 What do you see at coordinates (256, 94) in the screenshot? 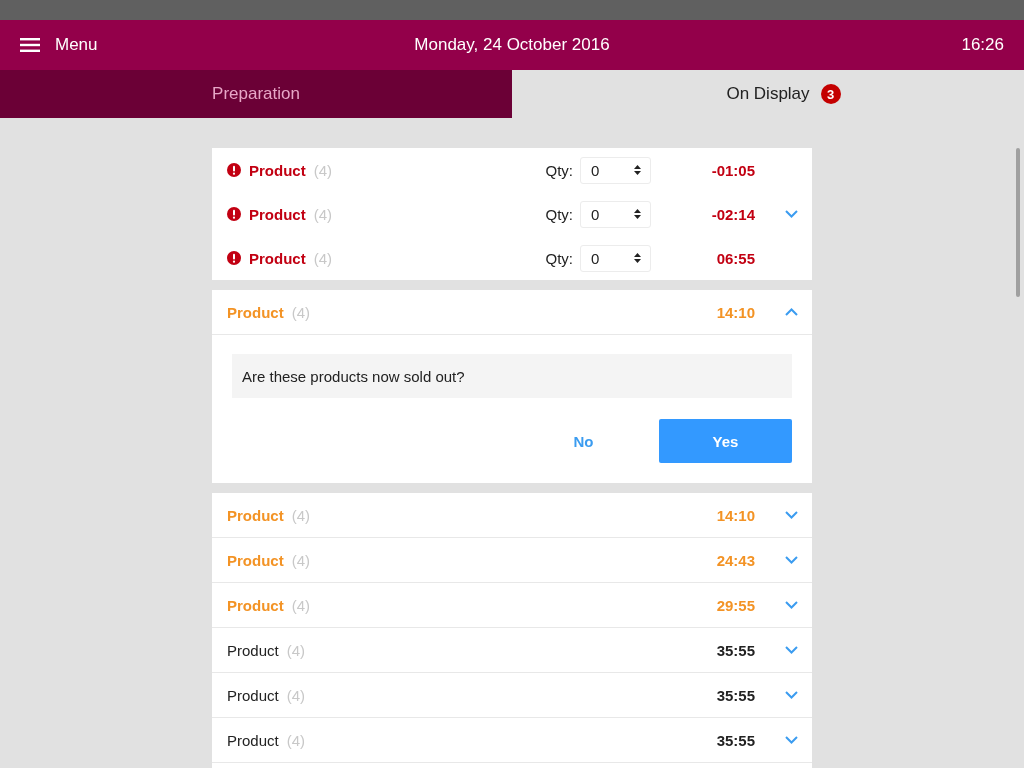
I see `tab: Preparation` at bounding box center [256, 94].